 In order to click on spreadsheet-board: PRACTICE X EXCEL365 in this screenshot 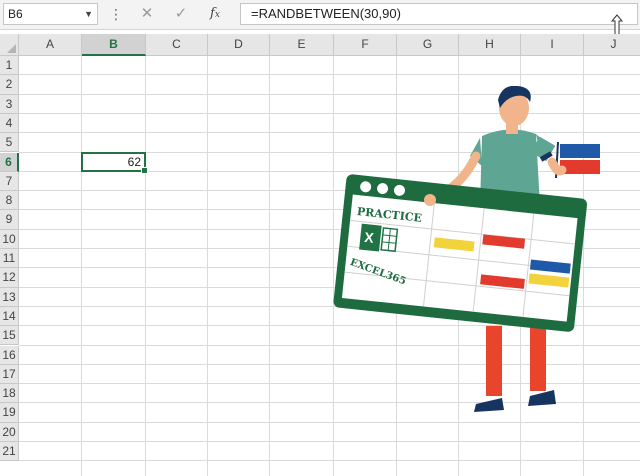, I will do `click(460, 253)`.